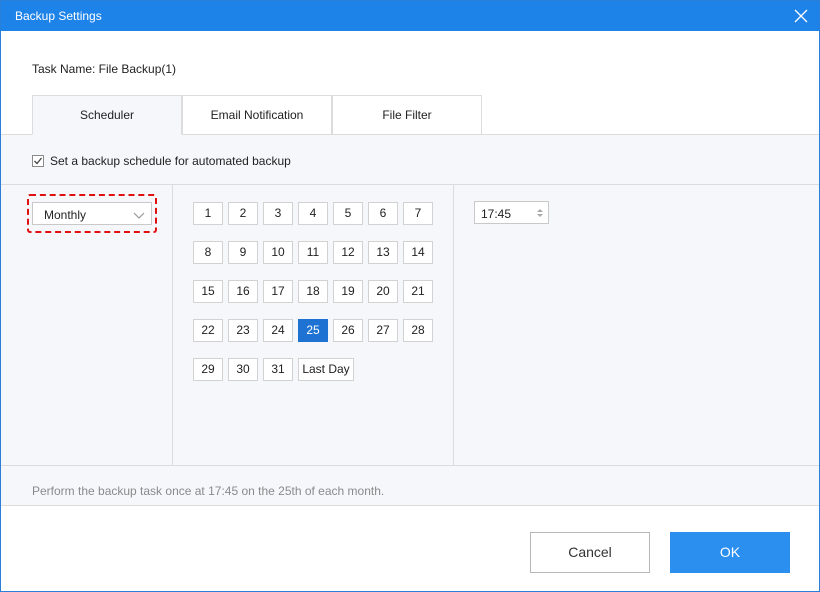 The image size is (820, 592). I want to click on tab-scheduler: Scheduler, so click(107, 115).